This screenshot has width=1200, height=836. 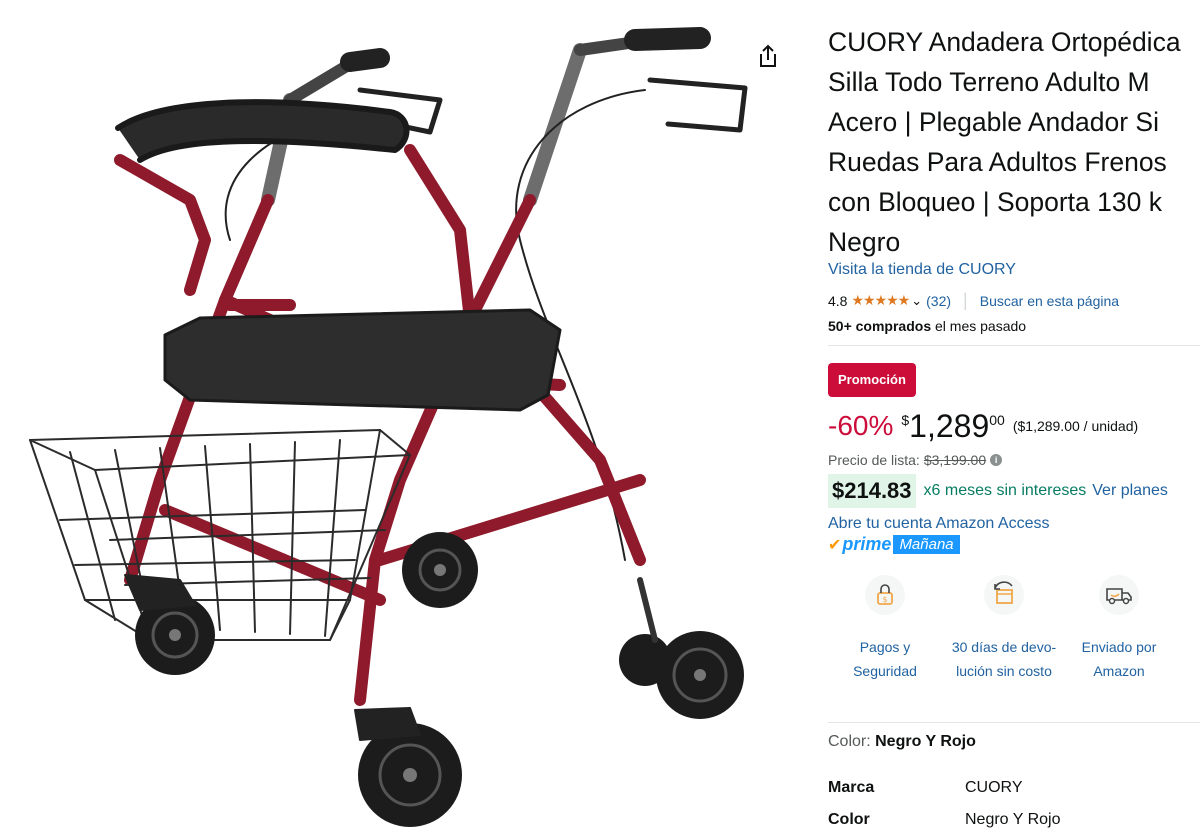 What do you see at coordinates (880, 326) in the screenshot?
I see `bought-count-bold: 50+ comprados` at bounding box center [880, 326].